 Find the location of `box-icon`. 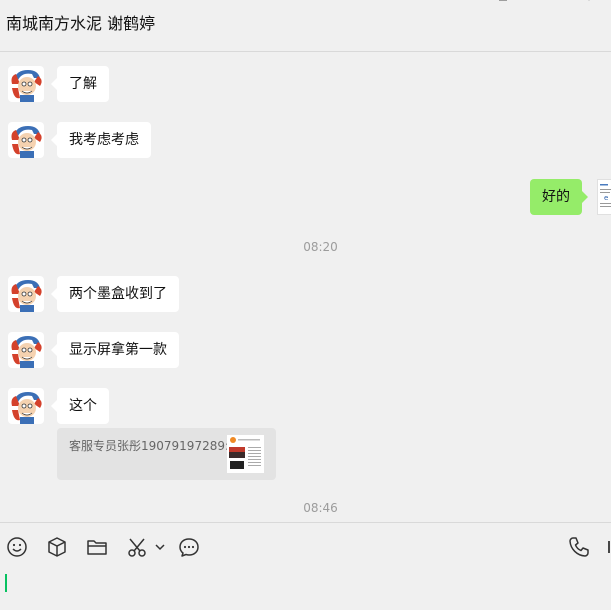

box-icon is located at coordinates (57, 547).